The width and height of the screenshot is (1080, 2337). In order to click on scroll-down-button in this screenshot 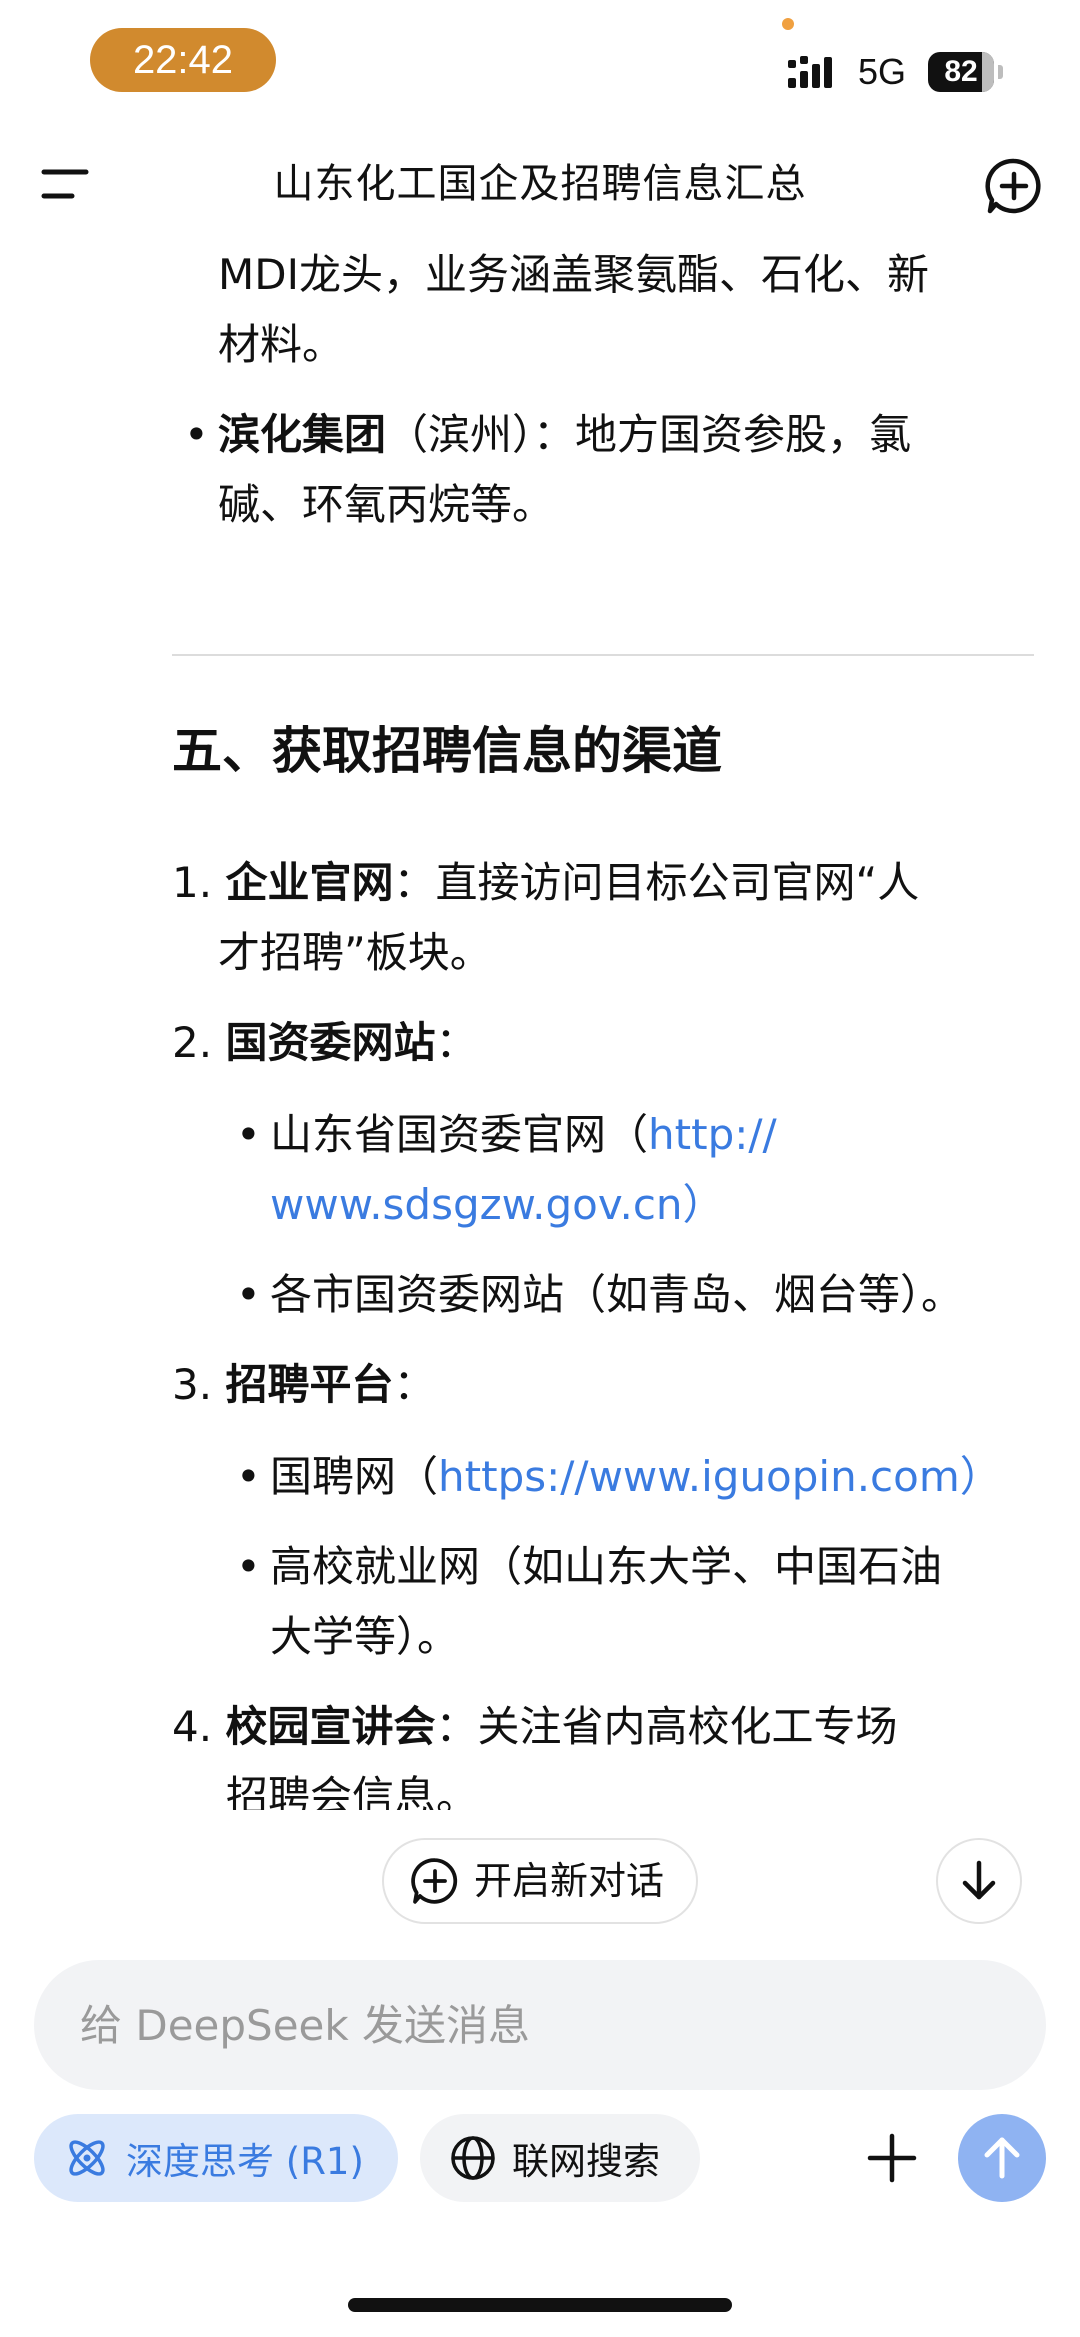, I will do `click(979, 1881)`.